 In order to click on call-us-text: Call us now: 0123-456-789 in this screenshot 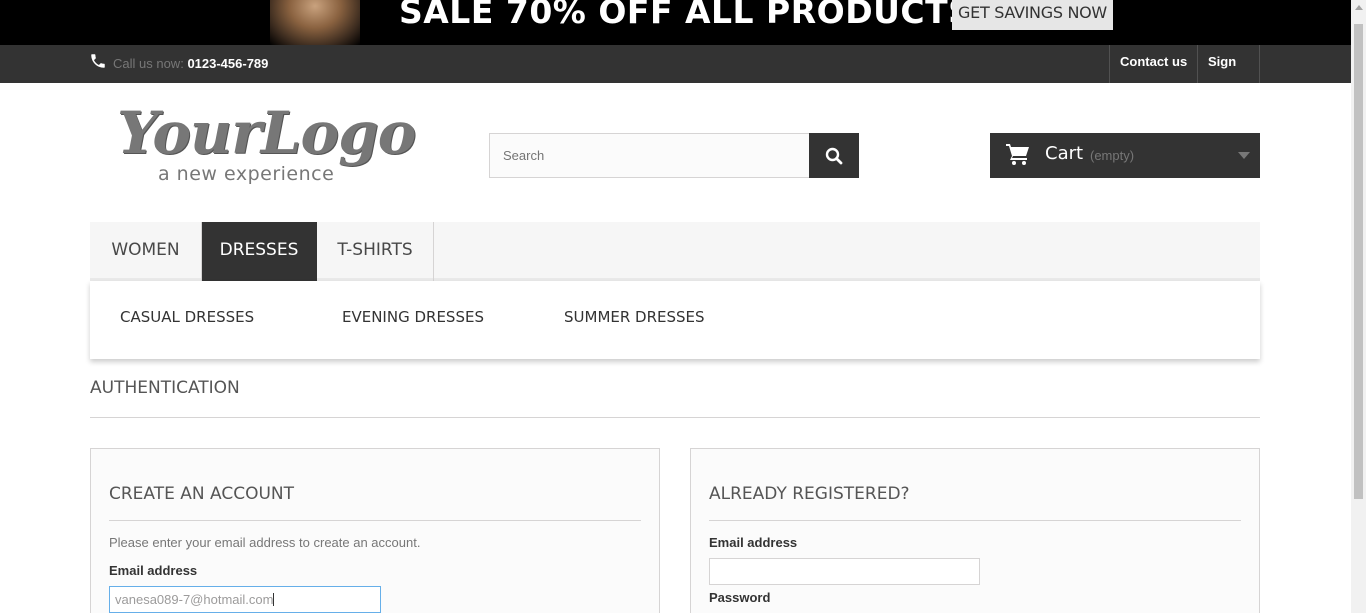, I will do `click(190, 63)`.